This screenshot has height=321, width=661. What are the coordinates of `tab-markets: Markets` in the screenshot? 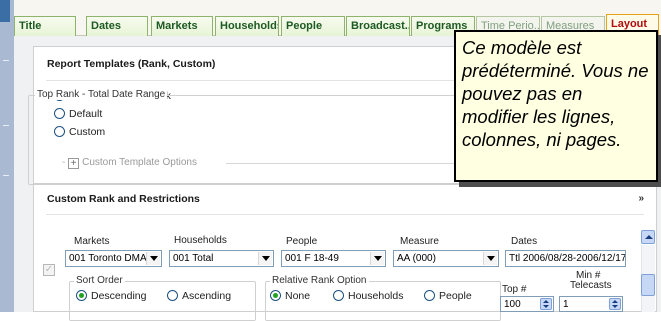 It's located at (182, 26).